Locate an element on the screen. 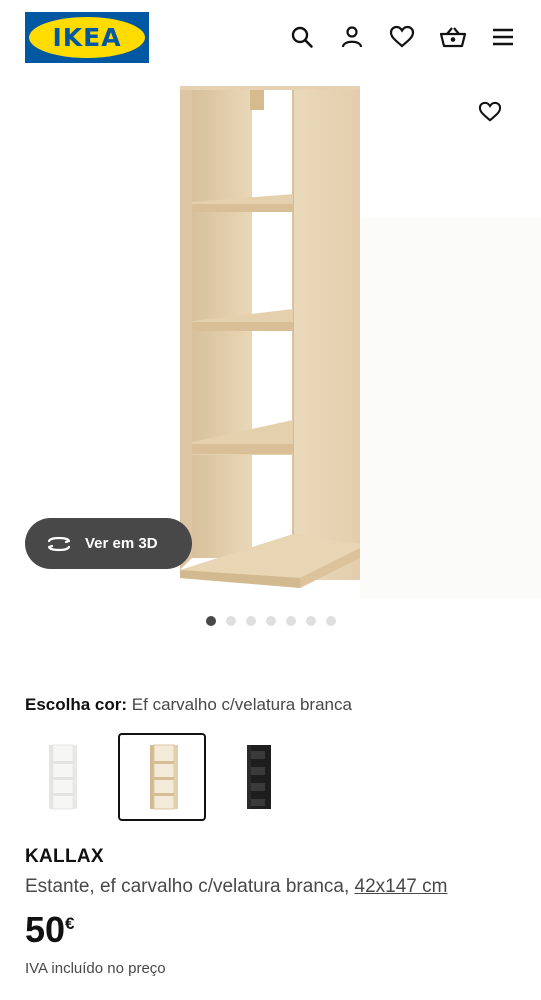  cart-icon is located at coordinates (453, 37).